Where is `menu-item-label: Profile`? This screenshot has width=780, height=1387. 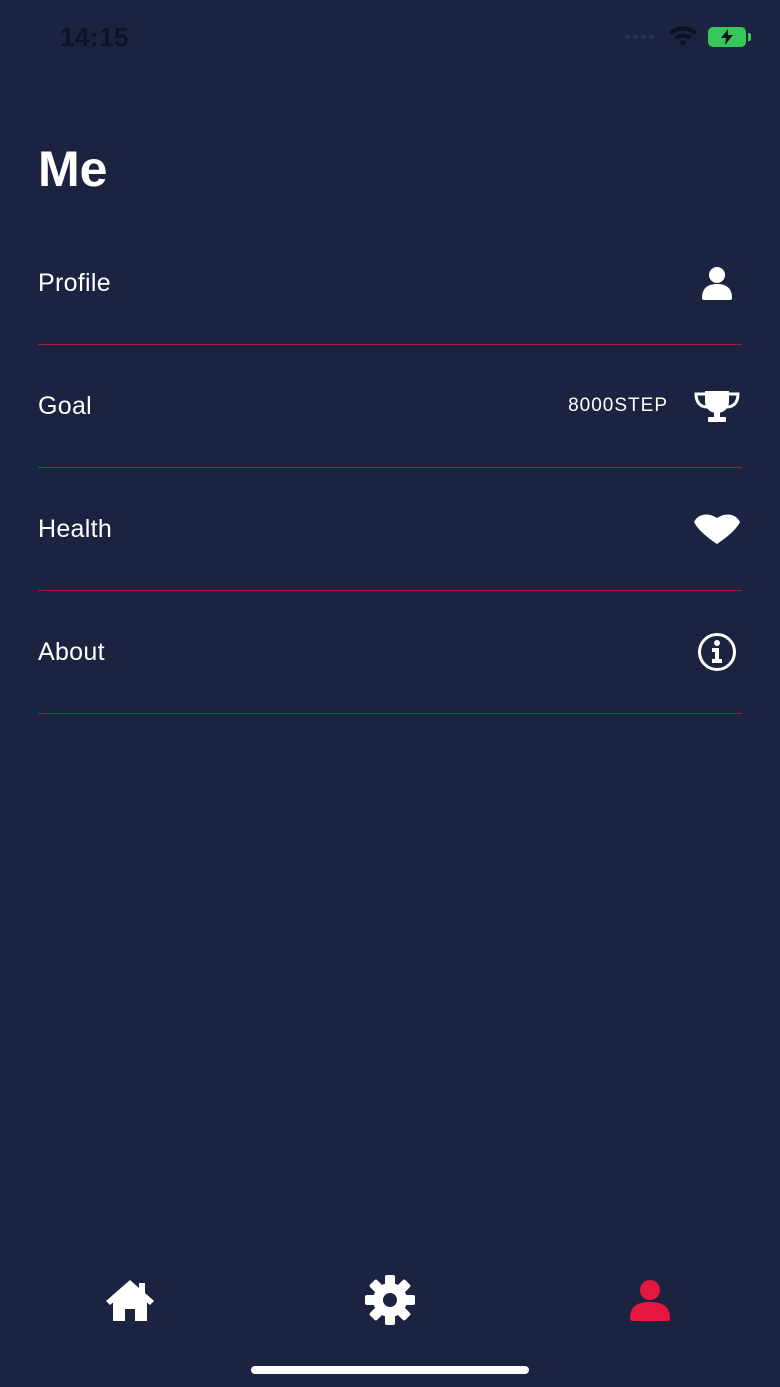 menu-item-label: Profile is located at coordinates (74, 282).